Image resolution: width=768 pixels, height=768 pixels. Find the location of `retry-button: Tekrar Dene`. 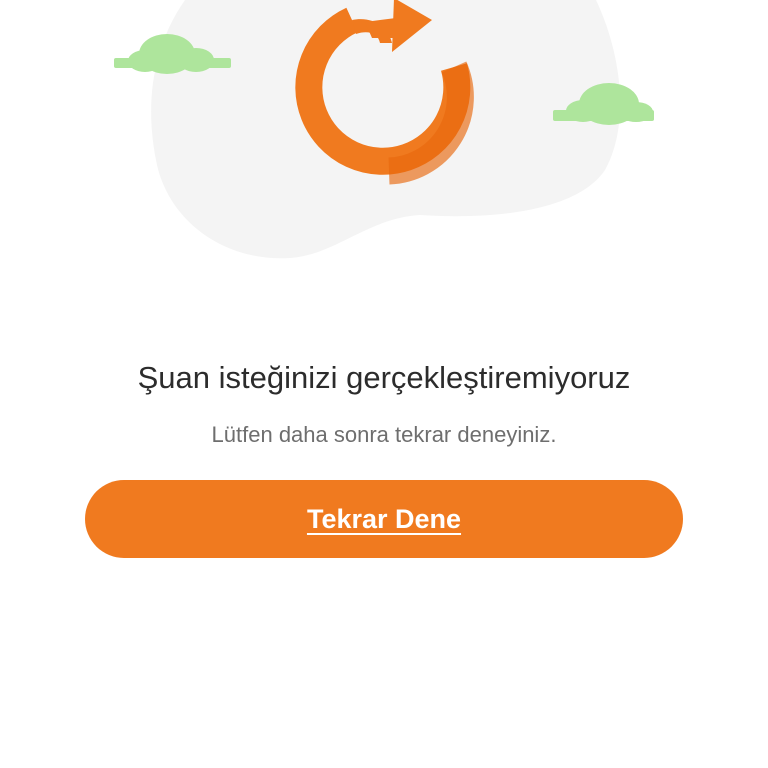

retry-button: Tekrar Dene is located at coordinates (384, 519).